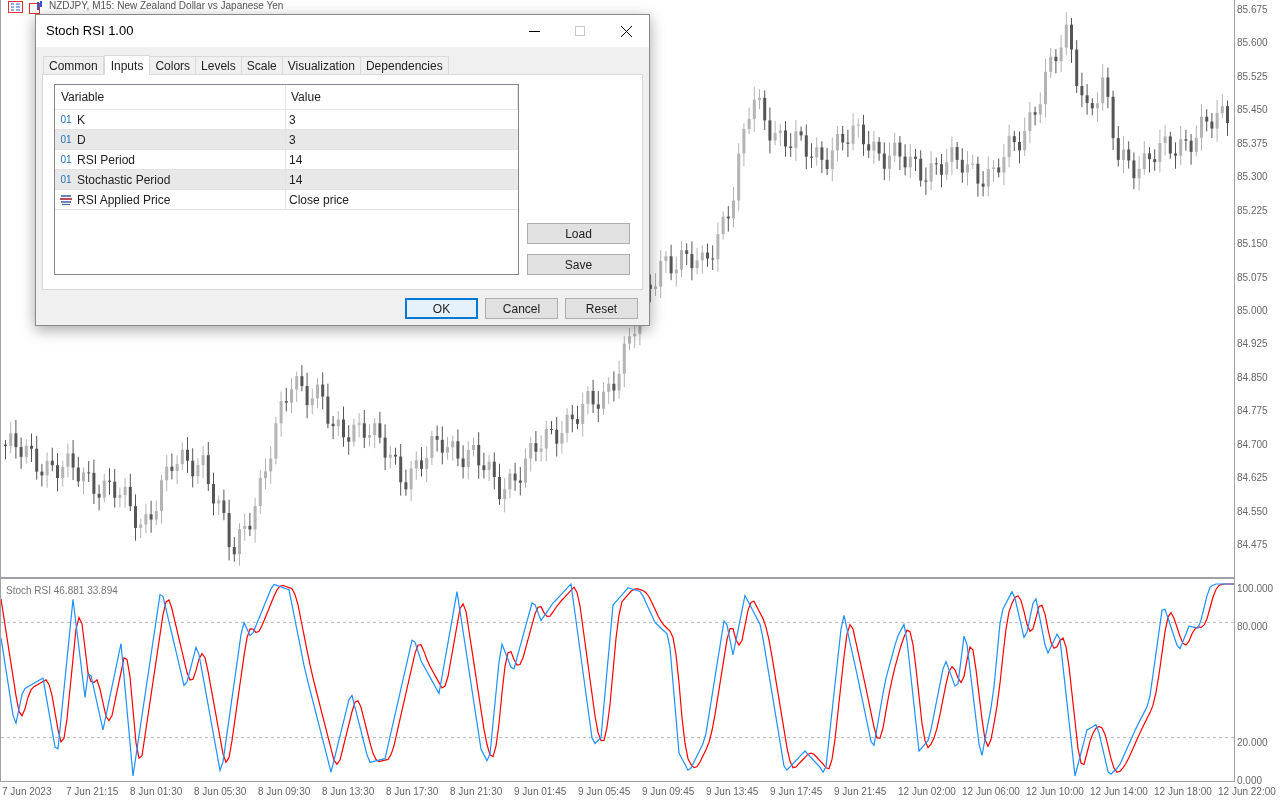 Image resolution: width=1280 pixels, height=800 pixels. What do you see at coordinates (412, 792) in the screenshot?
I see `time-label: 8 Jun 17:30` at bounding box center [412, 792].